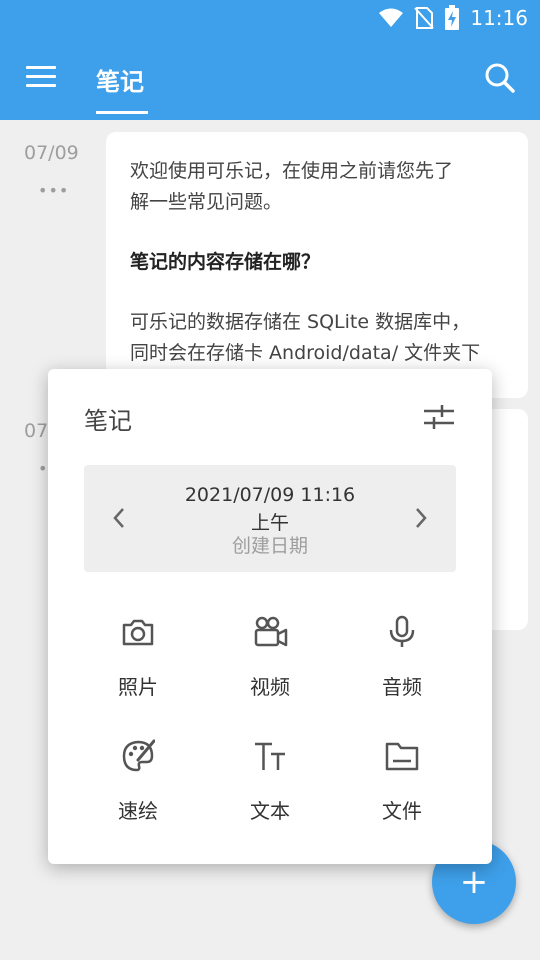 This screenshot has height=960, width=540. I want to click on palette-icon, so click(138, 755).